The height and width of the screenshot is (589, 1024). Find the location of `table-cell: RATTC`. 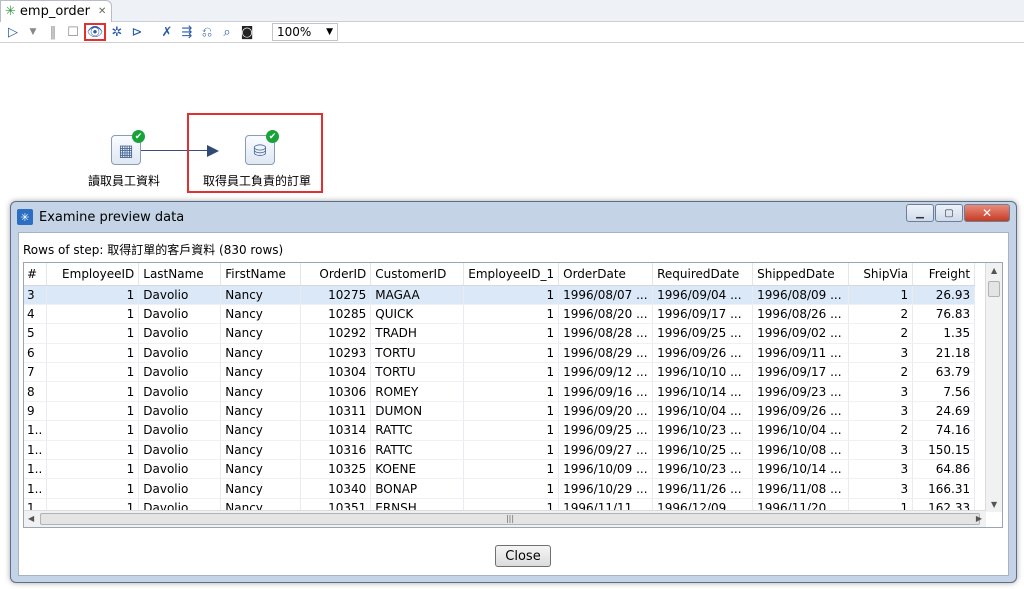

table-cell: RATTC is located at coordinates (417, 450).